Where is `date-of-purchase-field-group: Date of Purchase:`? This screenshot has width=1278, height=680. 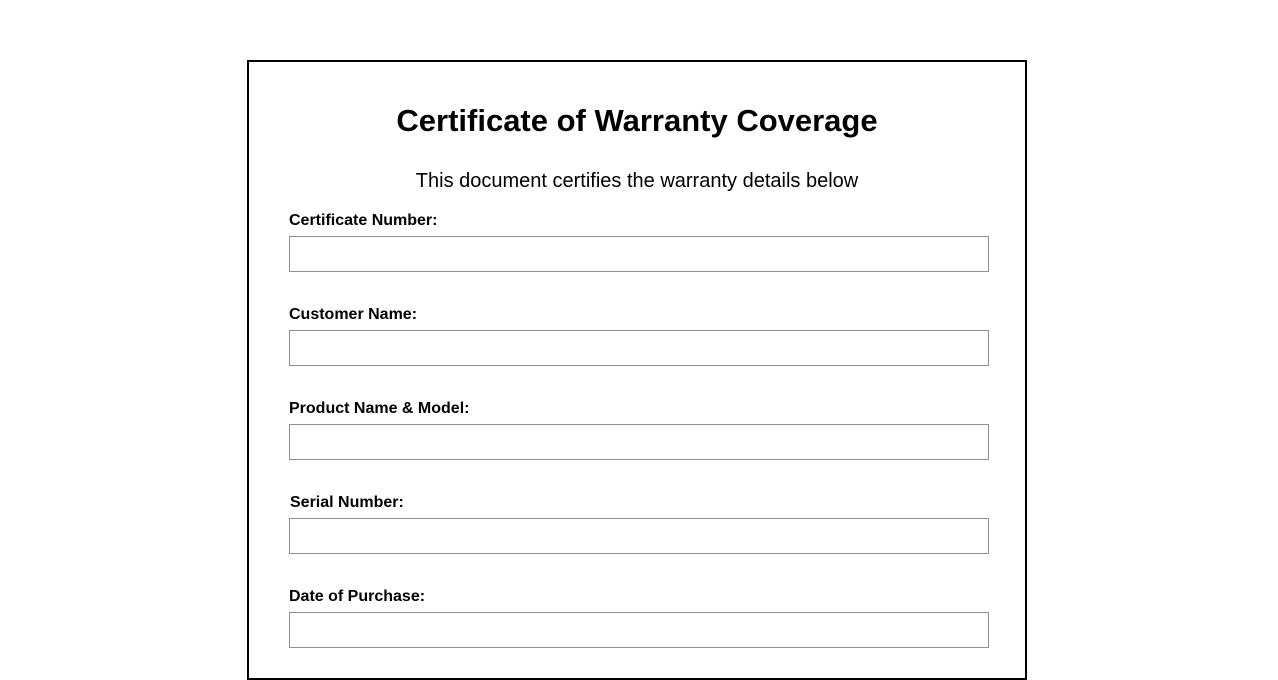 date-of-purchase-field-group: Date of Purchase: is located at coordinates (640, 618).